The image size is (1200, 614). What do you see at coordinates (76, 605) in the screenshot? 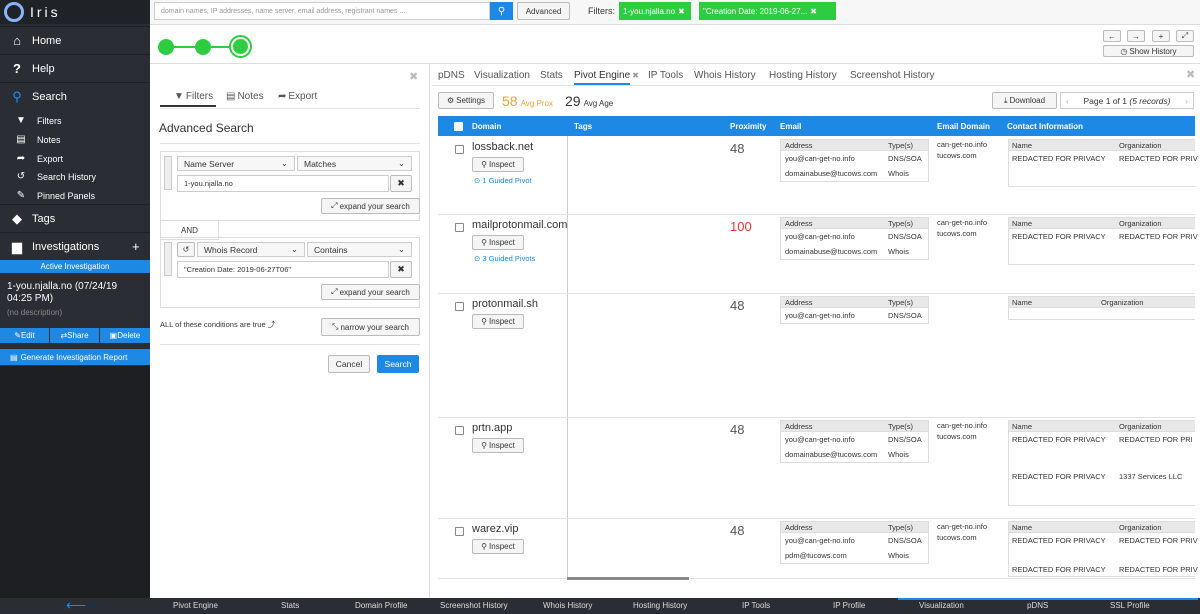
I see `arrow-left-icon: ⟵` at bounding box center [76, 605].